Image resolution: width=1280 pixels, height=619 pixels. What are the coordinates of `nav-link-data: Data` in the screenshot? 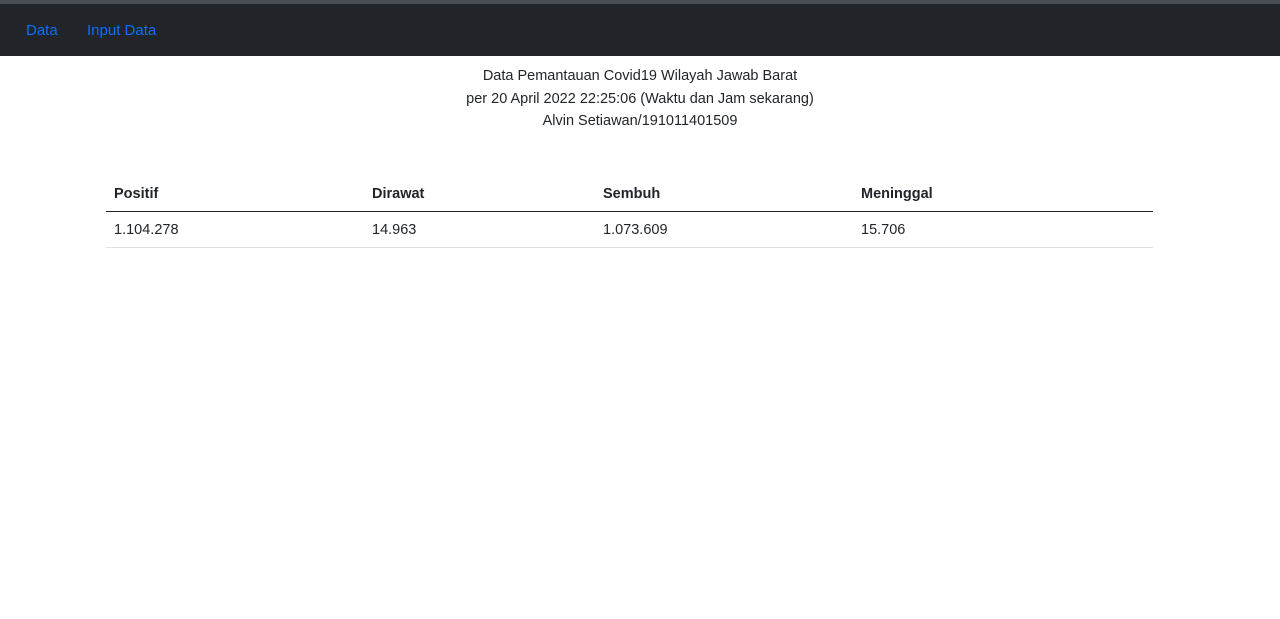 It's located at (42, 30).